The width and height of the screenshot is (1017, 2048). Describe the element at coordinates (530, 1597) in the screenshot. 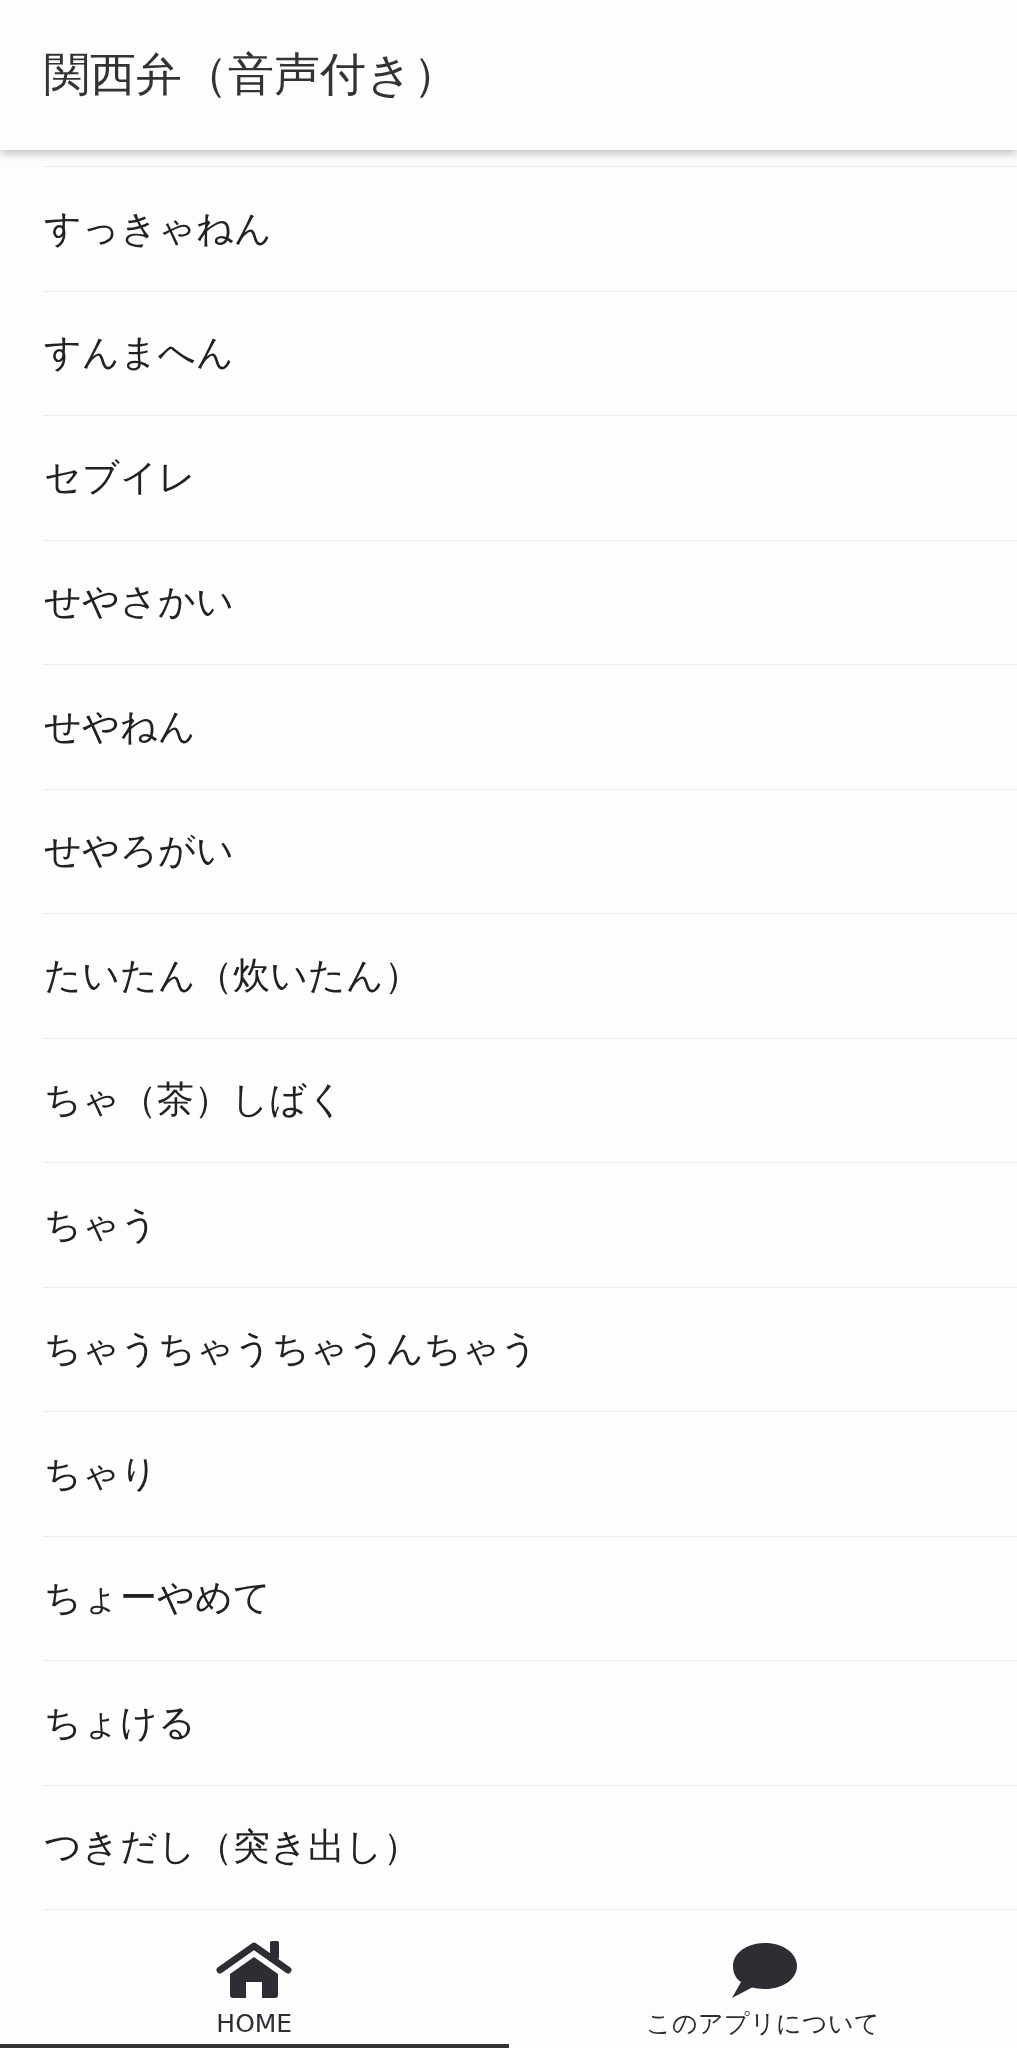

I see `list-item: ちょーやめて` at that location.